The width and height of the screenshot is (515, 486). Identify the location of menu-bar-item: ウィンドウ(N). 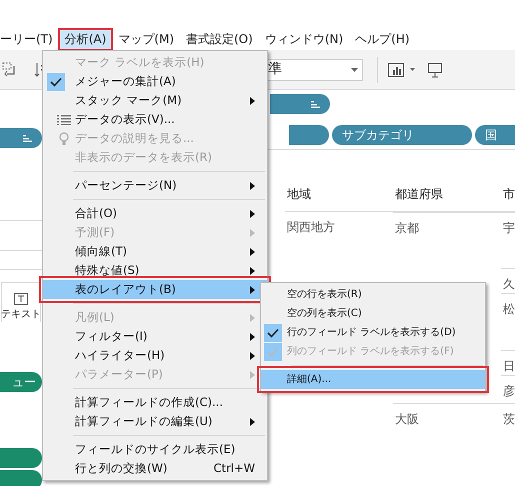
(304, 39).